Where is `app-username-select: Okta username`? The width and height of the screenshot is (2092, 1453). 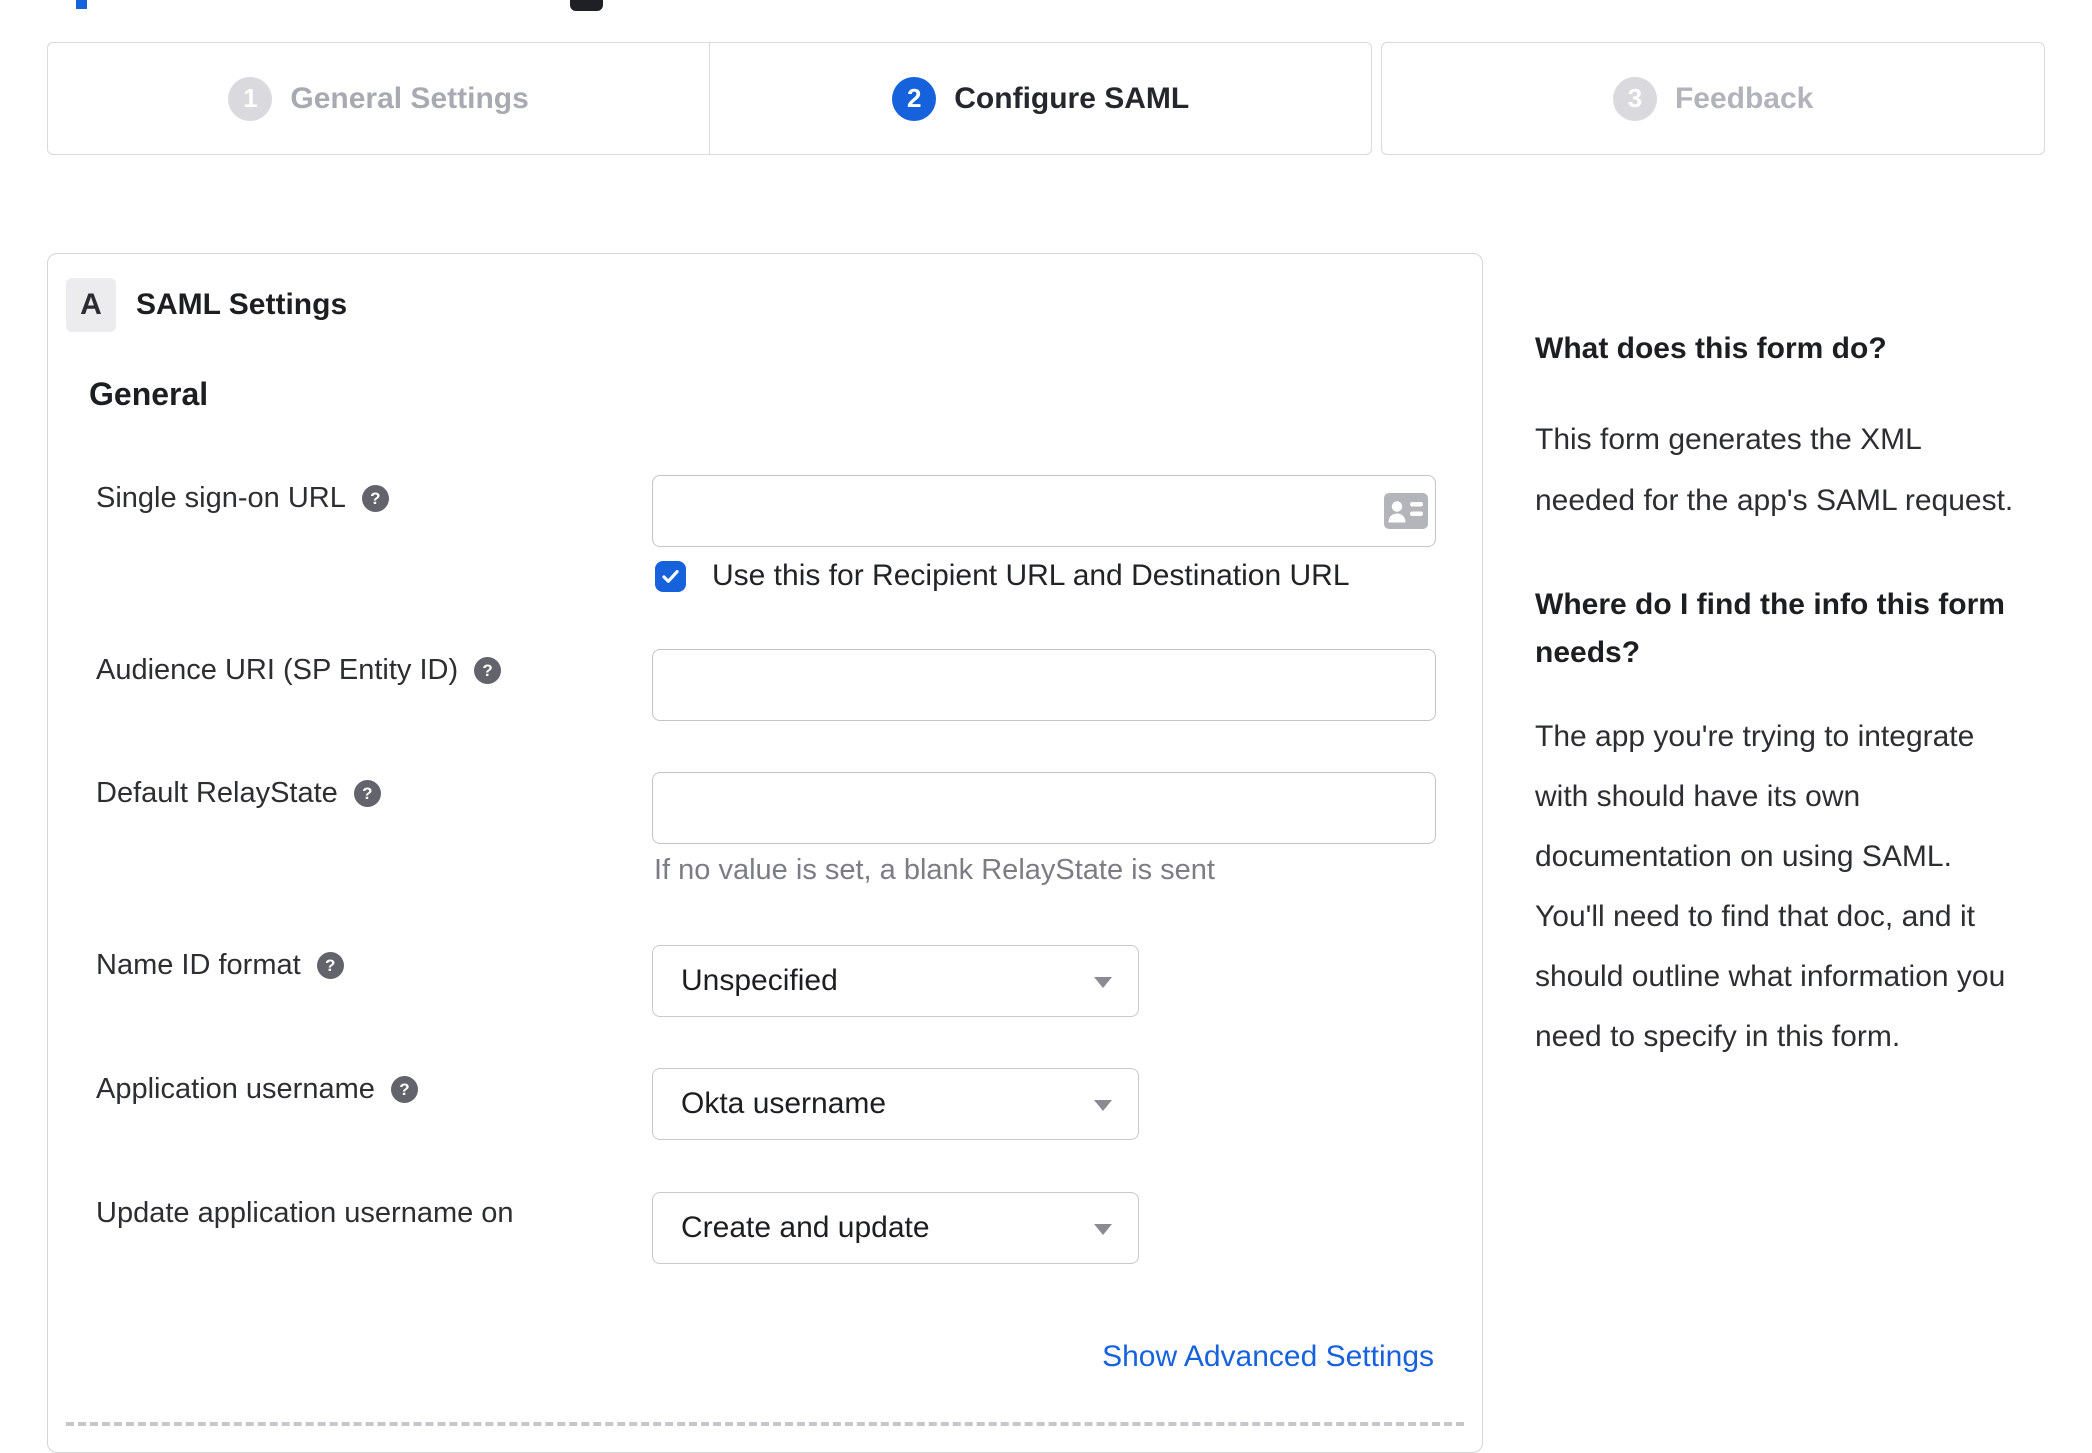 app-username-select: Okta username is located at coordinates (895, 1104).